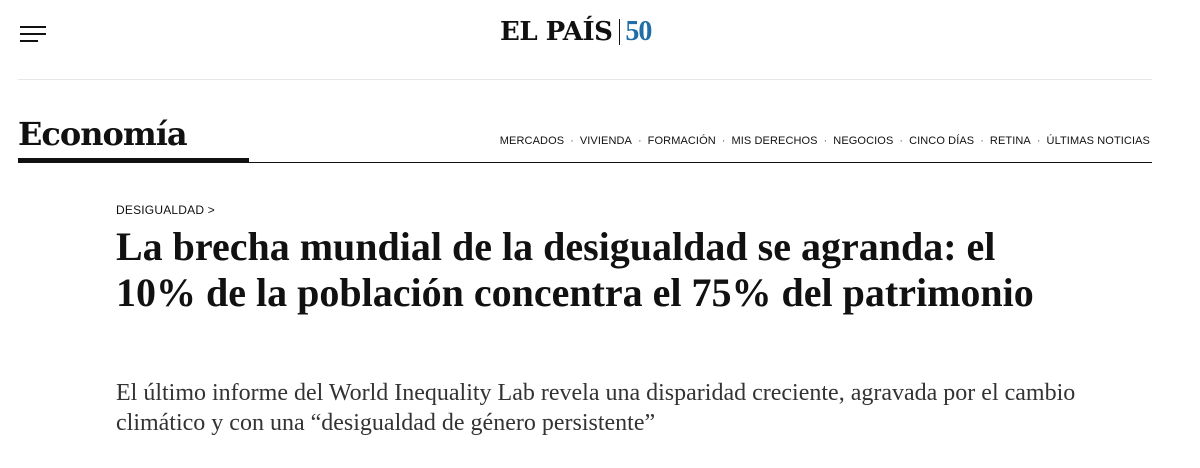  What do you see at coordinates (606, 141) in the screenshot?
I see `nav-vivienda: VIVIENDA` at bounding box center [606, 141].